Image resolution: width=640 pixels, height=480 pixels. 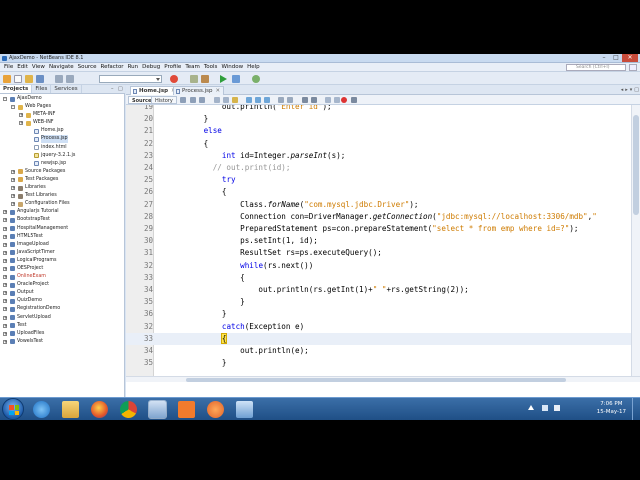 I want to click on tree-node: + OnlineExam, so click(x=62, y=277).